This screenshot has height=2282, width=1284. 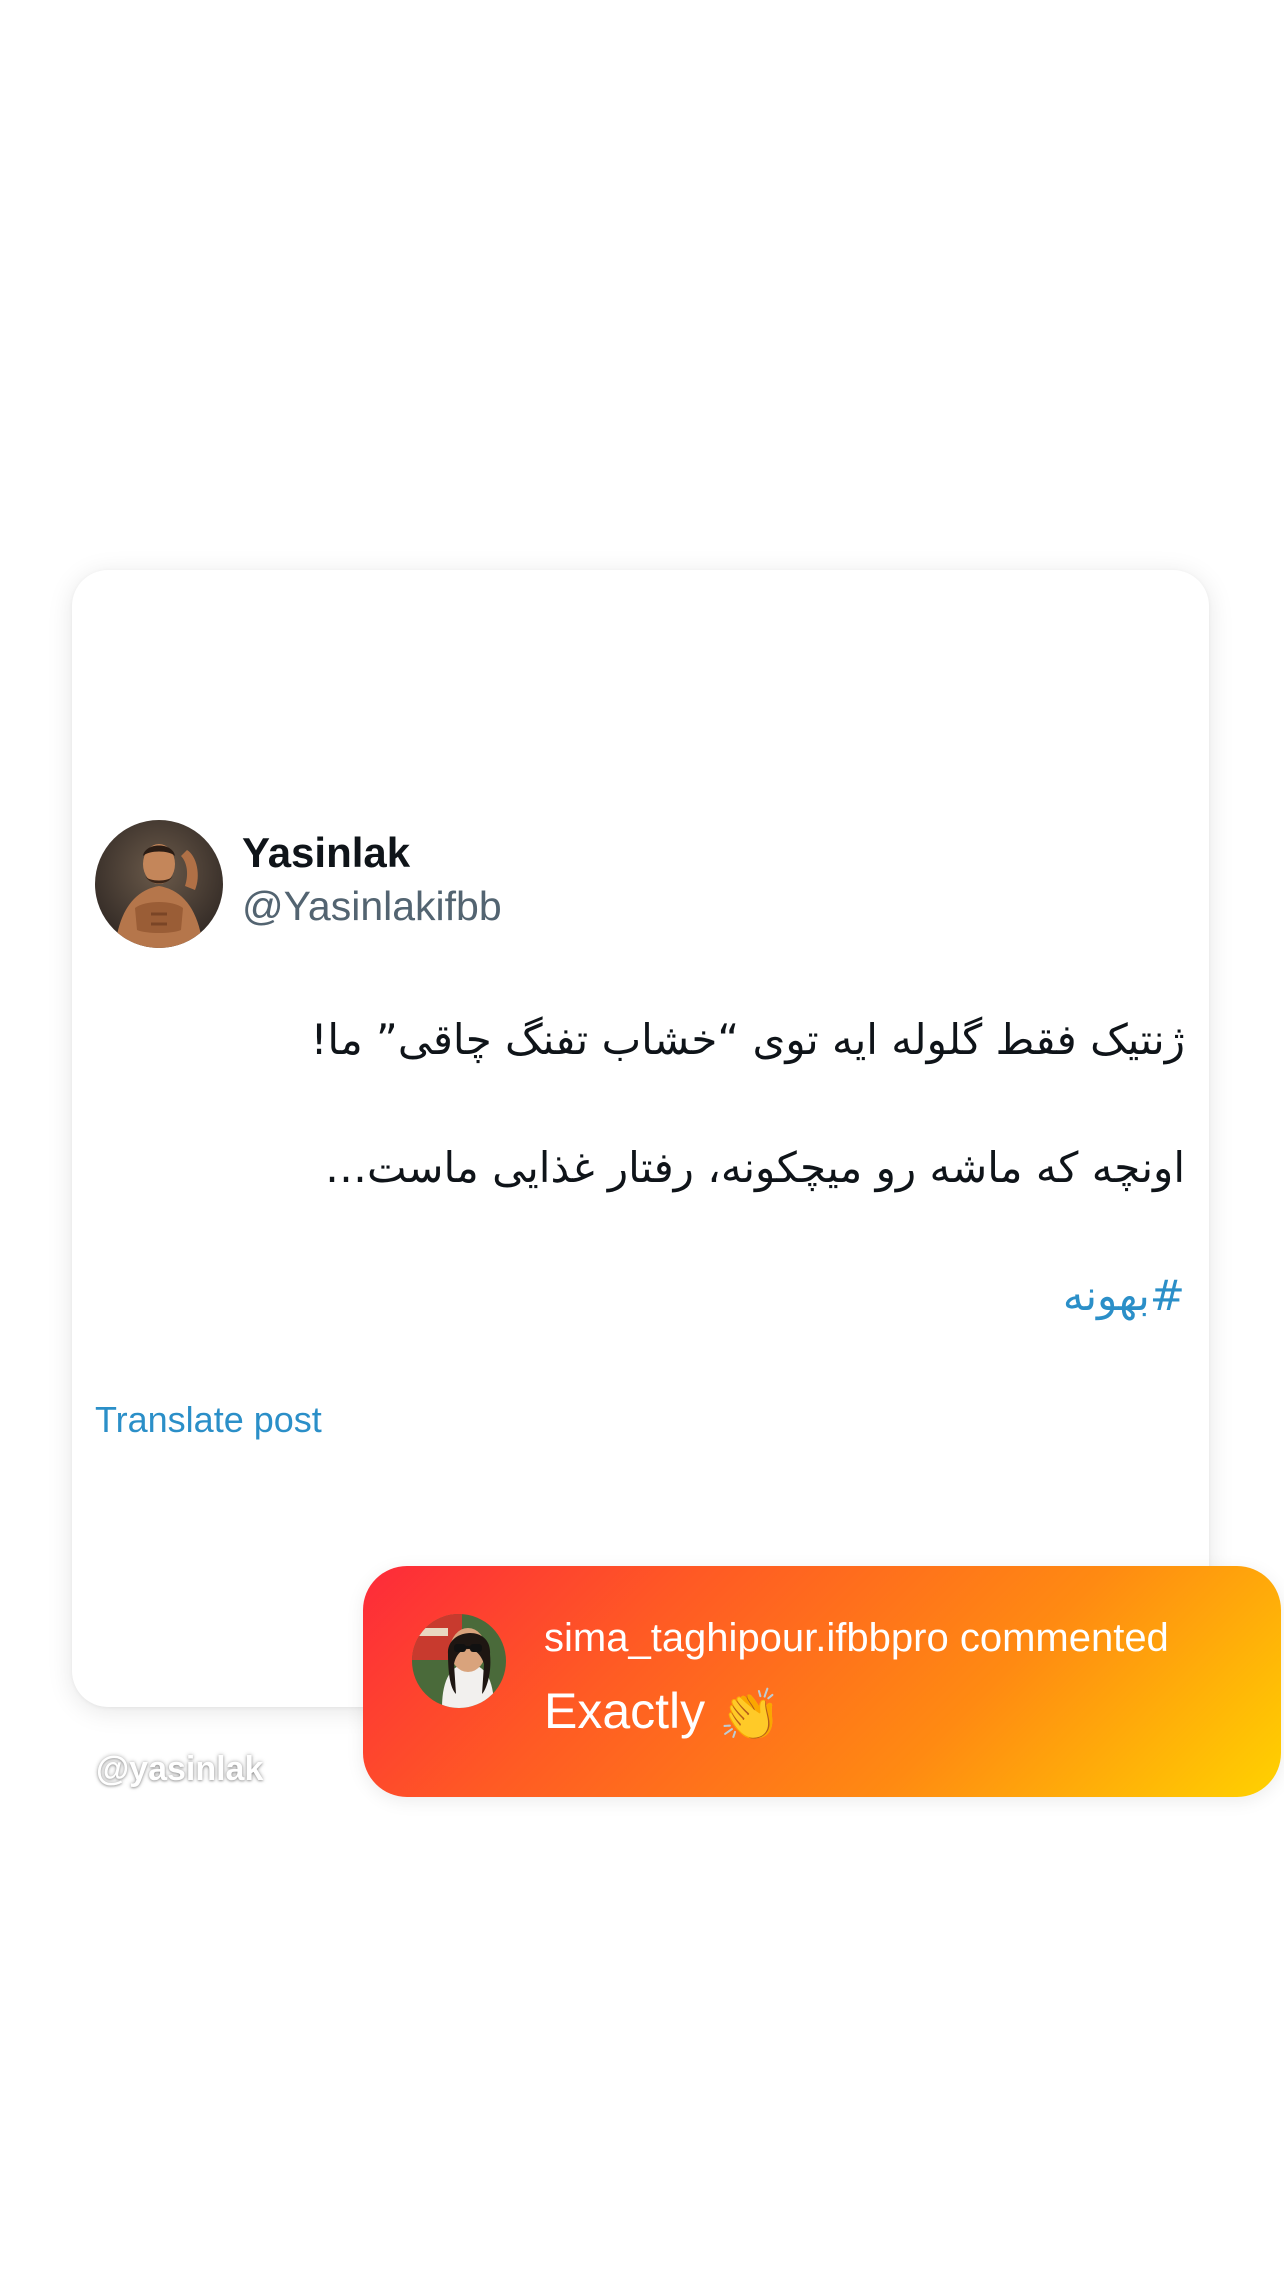 I want to click on clapping-hands-icon: 👏, so click(x=750, y=1715).